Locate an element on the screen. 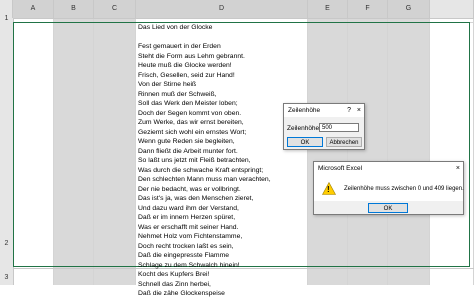 This screenshot has height=299, width=474. row-header-1: 1 is located at coordinates (6, 18).